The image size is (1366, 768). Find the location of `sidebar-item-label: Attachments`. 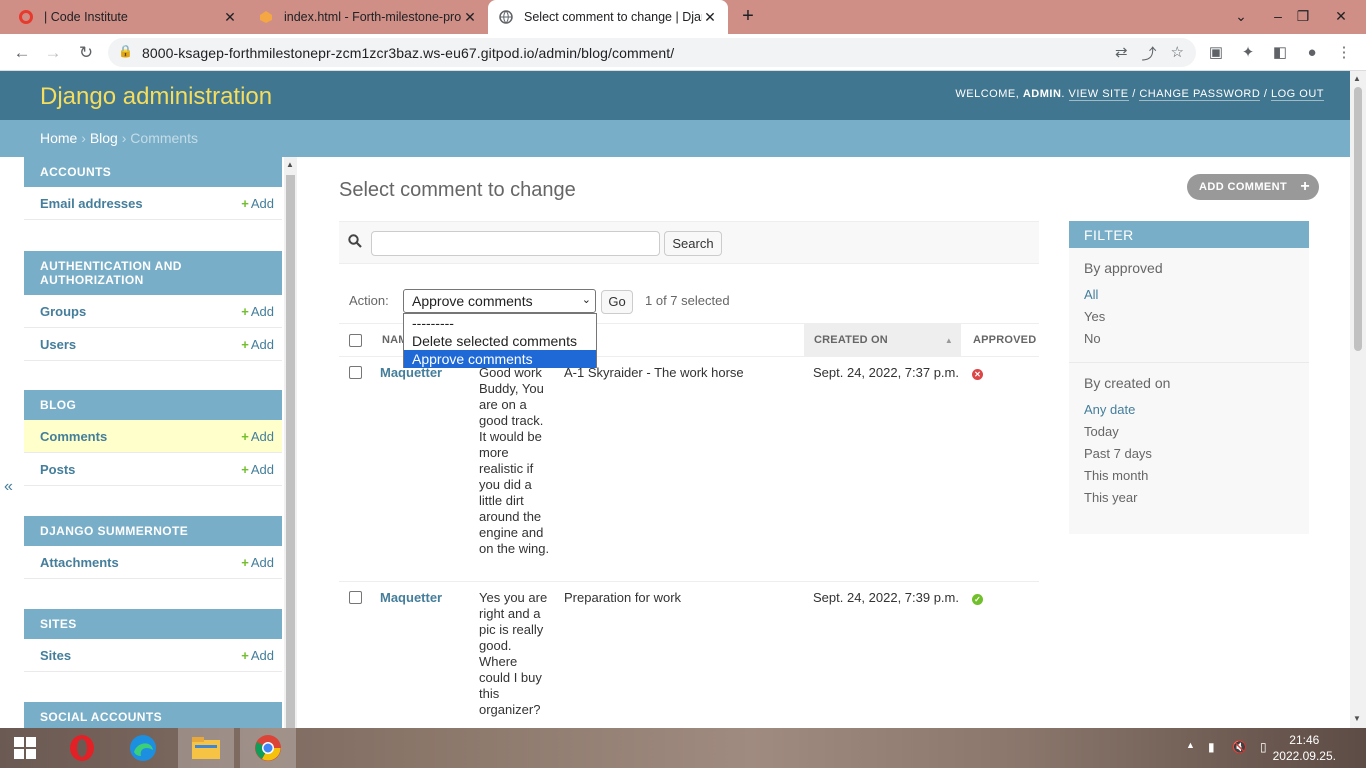

sidebar-item-label: Attachments is located at coordinates (79, 562).